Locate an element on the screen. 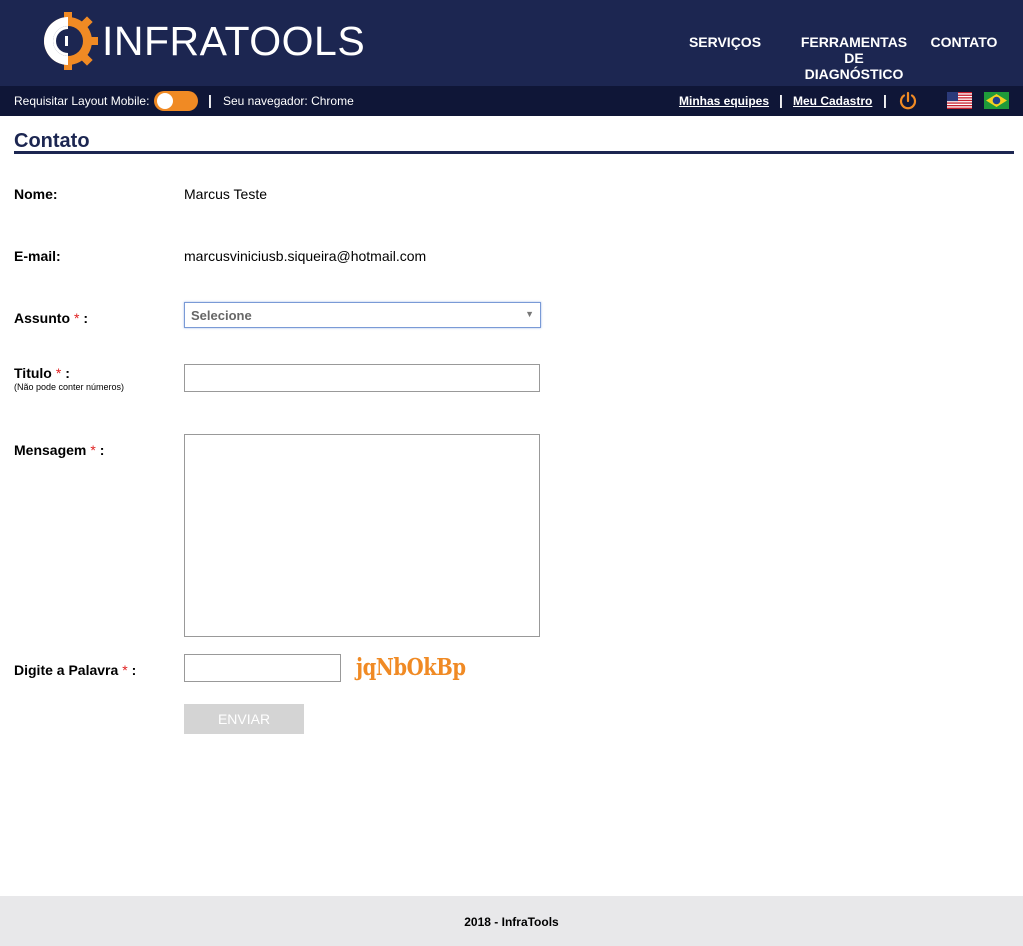  chevron-down-icon: ▼ is located at coordinates (529, 314).